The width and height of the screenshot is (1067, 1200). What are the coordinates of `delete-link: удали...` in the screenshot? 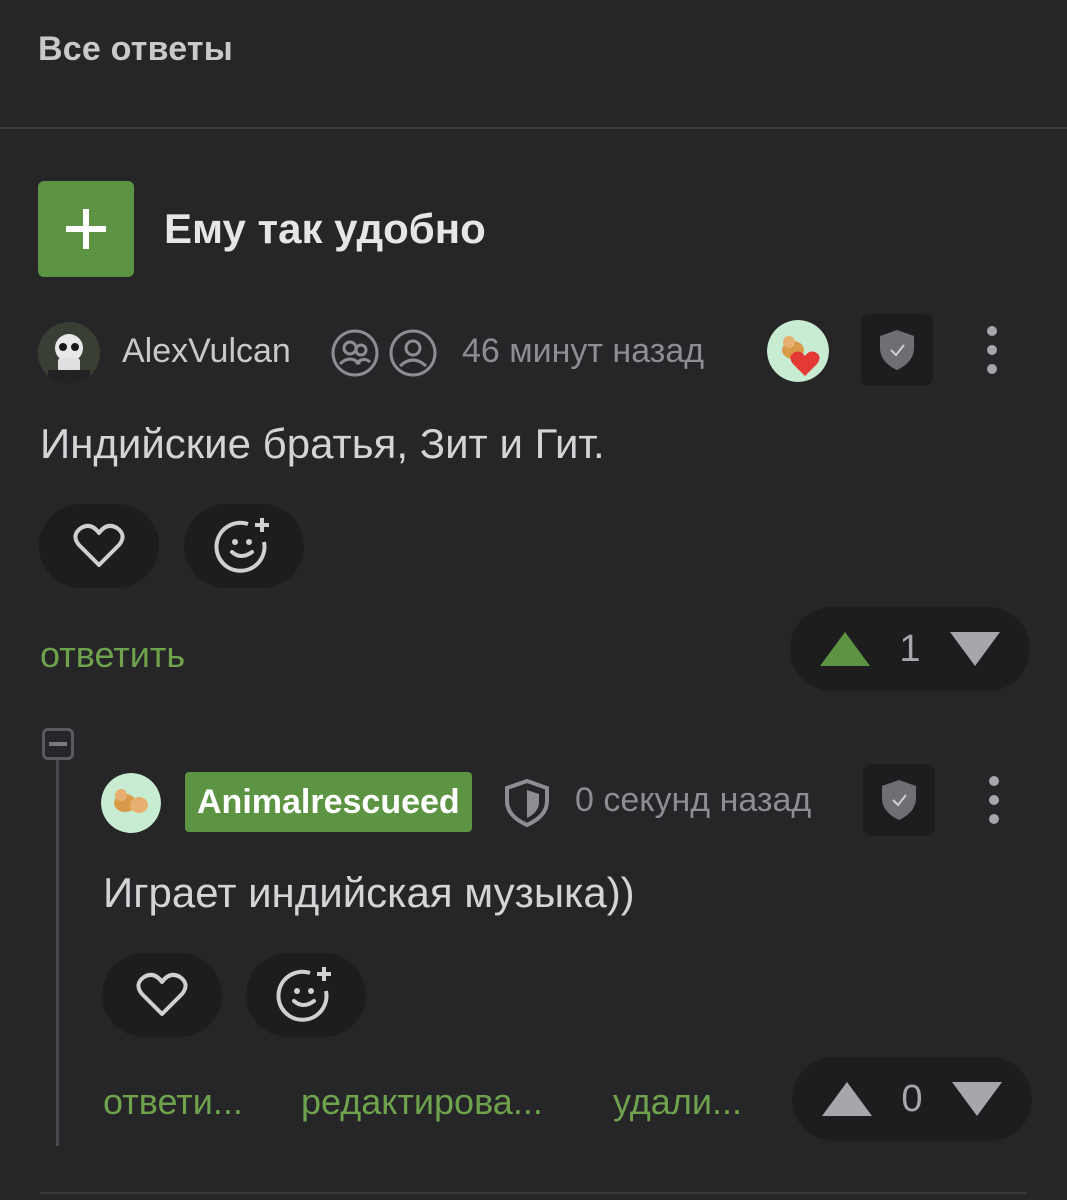 It's located at (677, 1102).